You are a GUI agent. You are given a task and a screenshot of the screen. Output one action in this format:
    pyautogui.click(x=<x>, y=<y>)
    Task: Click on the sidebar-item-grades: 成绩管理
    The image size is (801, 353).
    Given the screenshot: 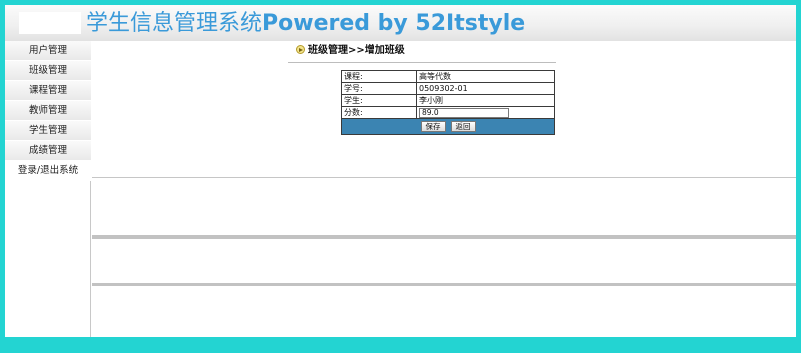 What is the action you would take?
    pyautogui.click(x=48, y=151)
    